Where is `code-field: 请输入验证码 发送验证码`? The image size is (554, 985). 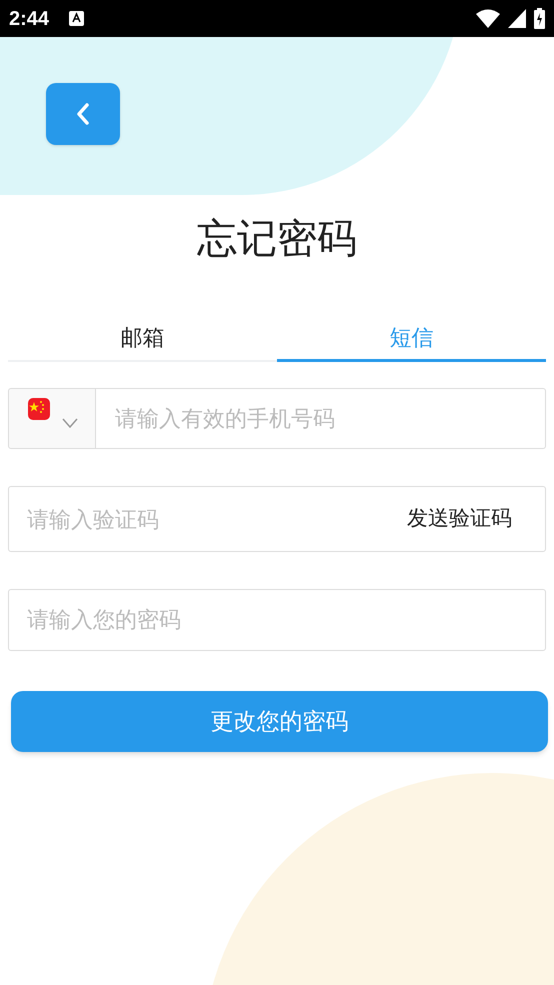
code-field: 请输入验证码 发送验证码 is located at coordinates (277, 519).